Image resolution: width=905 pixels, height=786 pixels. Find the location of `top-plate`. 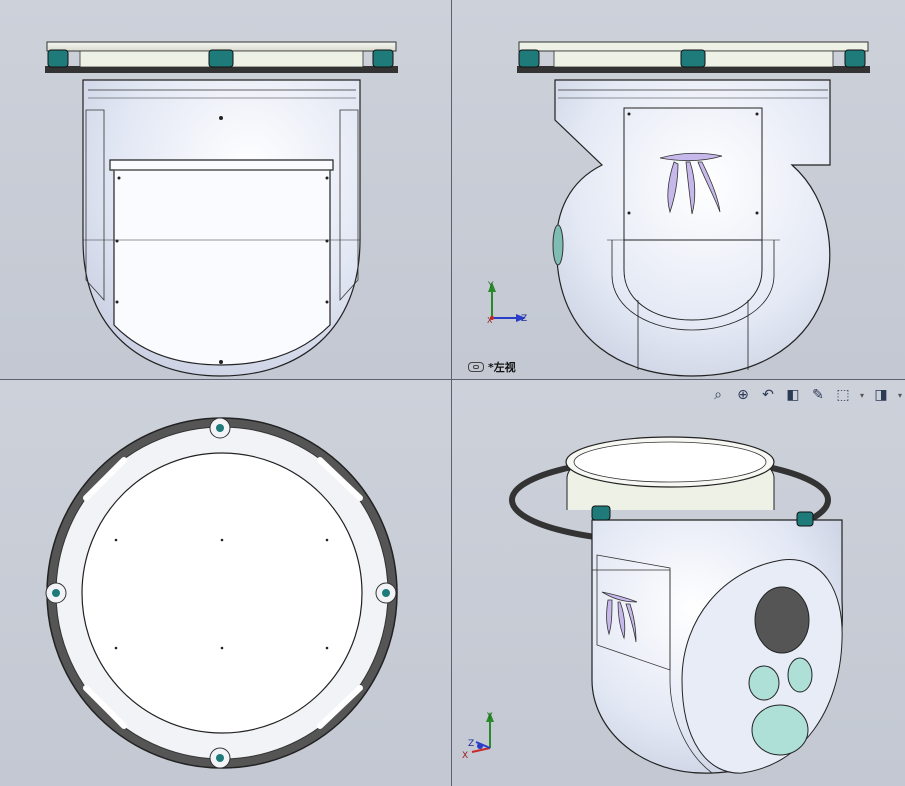

top-plate is located at coordinates (222, 593).